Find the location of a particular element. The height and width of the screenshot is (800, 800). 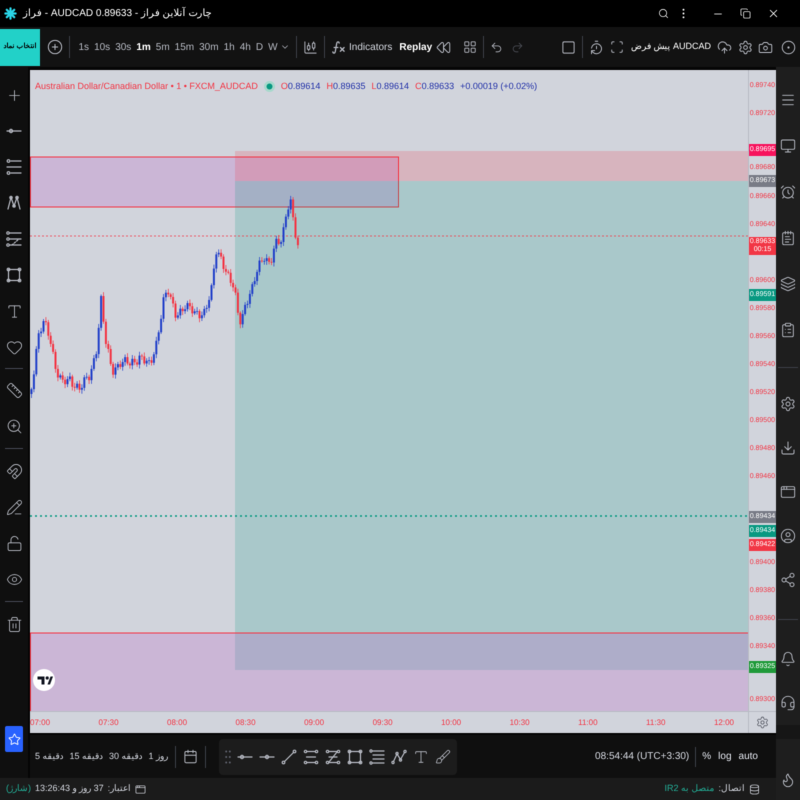

interval-tab: 1m is located at coordinates (144, 47).